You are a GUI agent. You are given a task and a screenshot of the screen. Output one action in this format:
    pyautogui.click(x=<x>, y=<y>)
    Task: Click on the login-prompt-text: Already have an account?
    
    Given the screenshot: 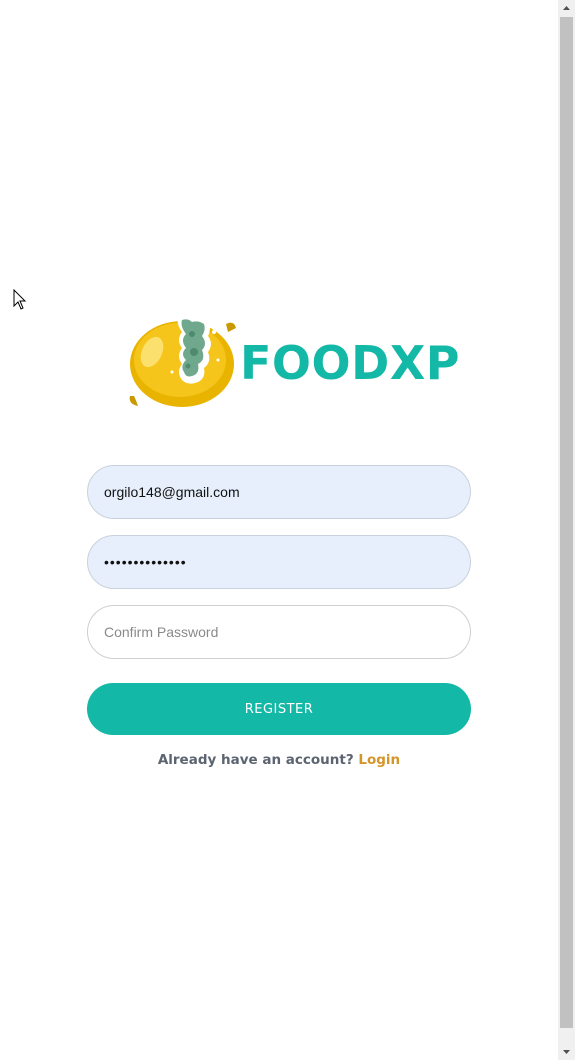 What is the action you would take?
    pyautogui.click(x=255, y=760)
    